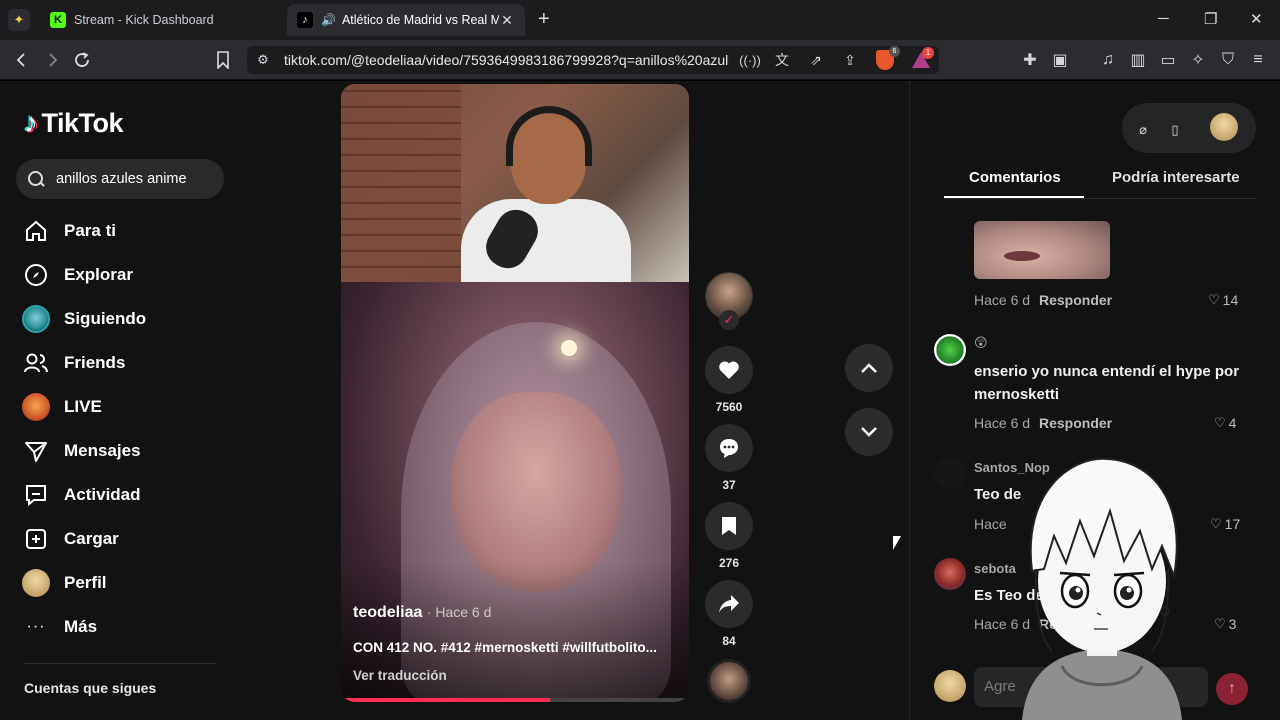  What do you see at coordinates (869, 368) in the screenshot?
I see `previous-video-button` at bounding box center [869, 368].